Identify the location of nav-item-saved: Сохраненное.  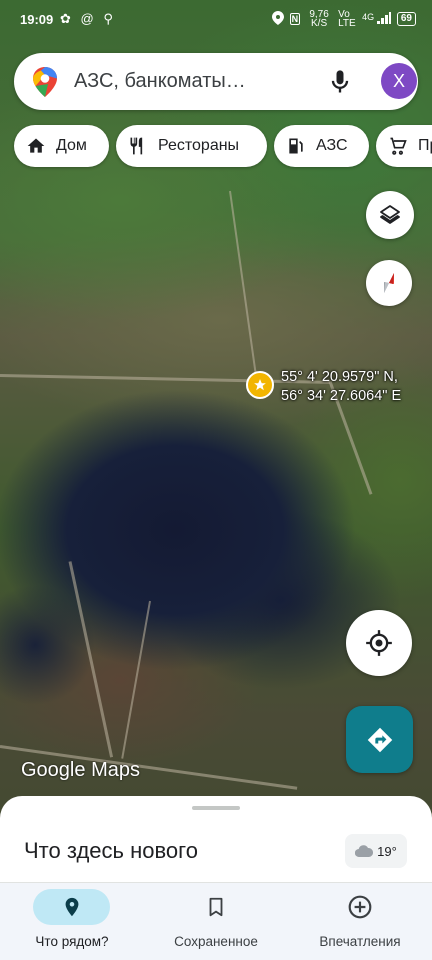
(216, 921).